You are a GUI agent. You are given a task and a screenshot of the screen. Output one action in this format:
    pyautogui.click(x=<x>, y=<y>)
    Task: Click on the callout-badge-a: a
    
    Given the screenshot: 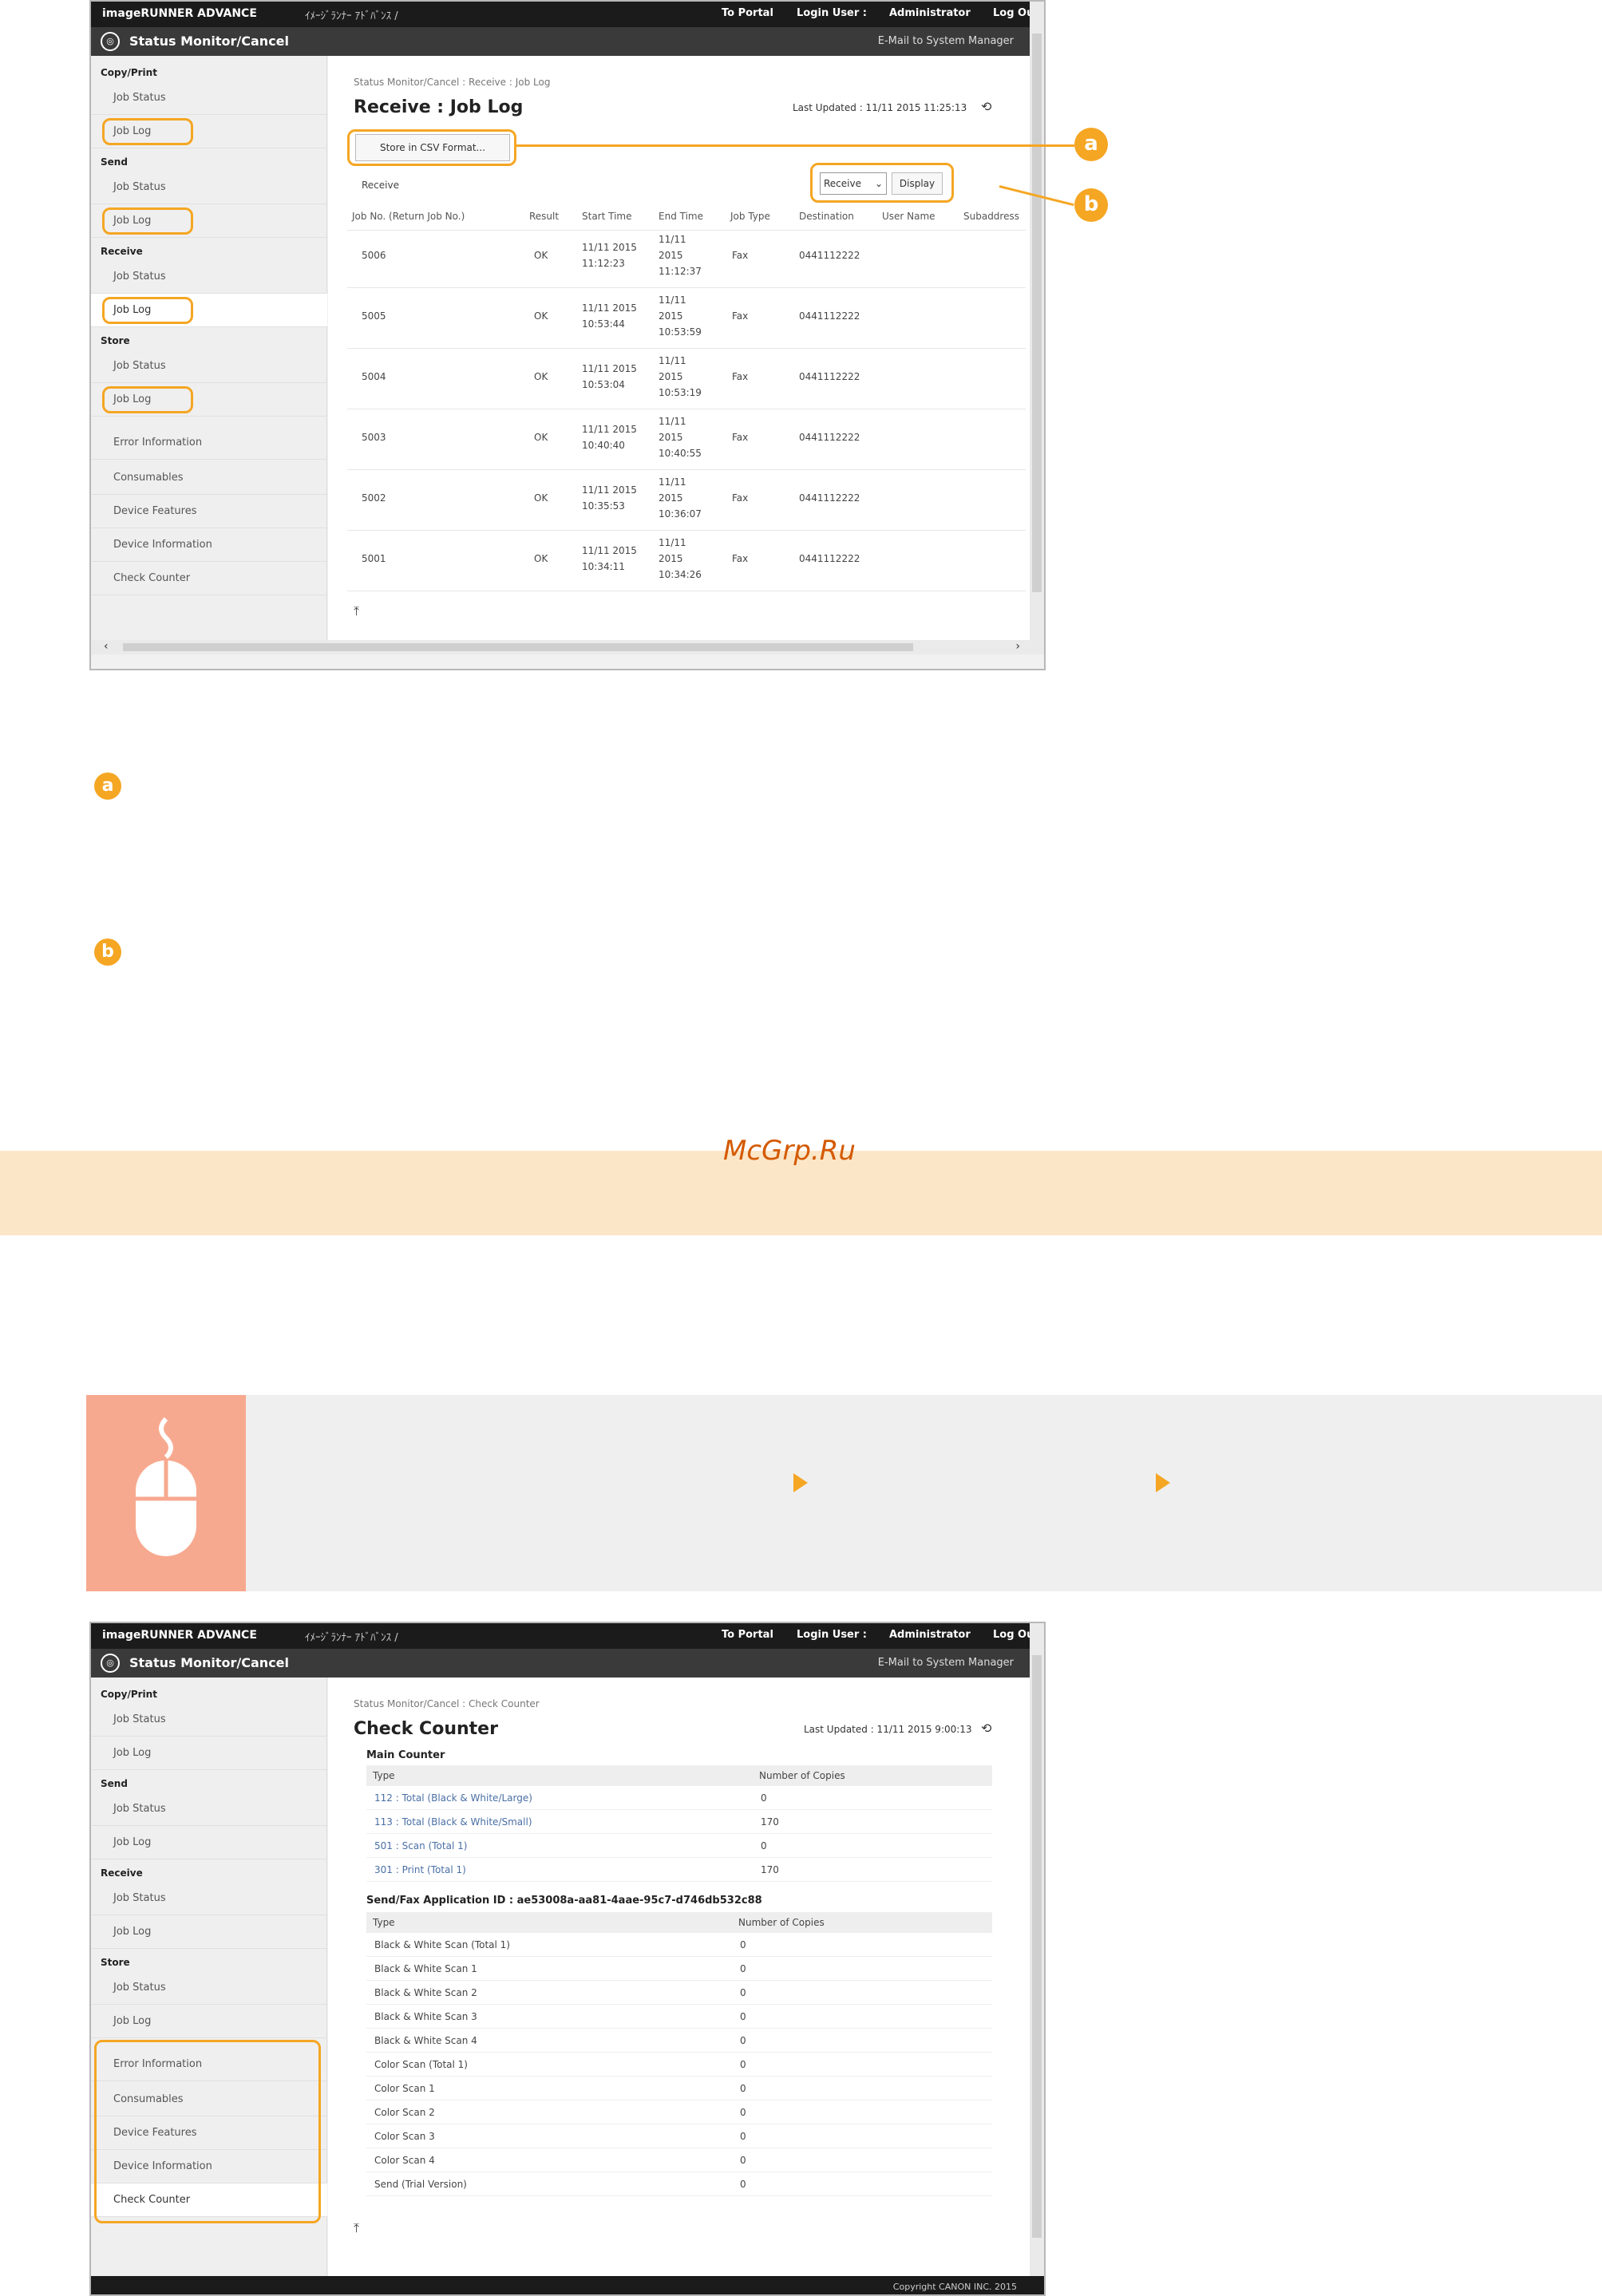 What is the action you would take?
    pyautogui.click(x=1091, y=144)
    